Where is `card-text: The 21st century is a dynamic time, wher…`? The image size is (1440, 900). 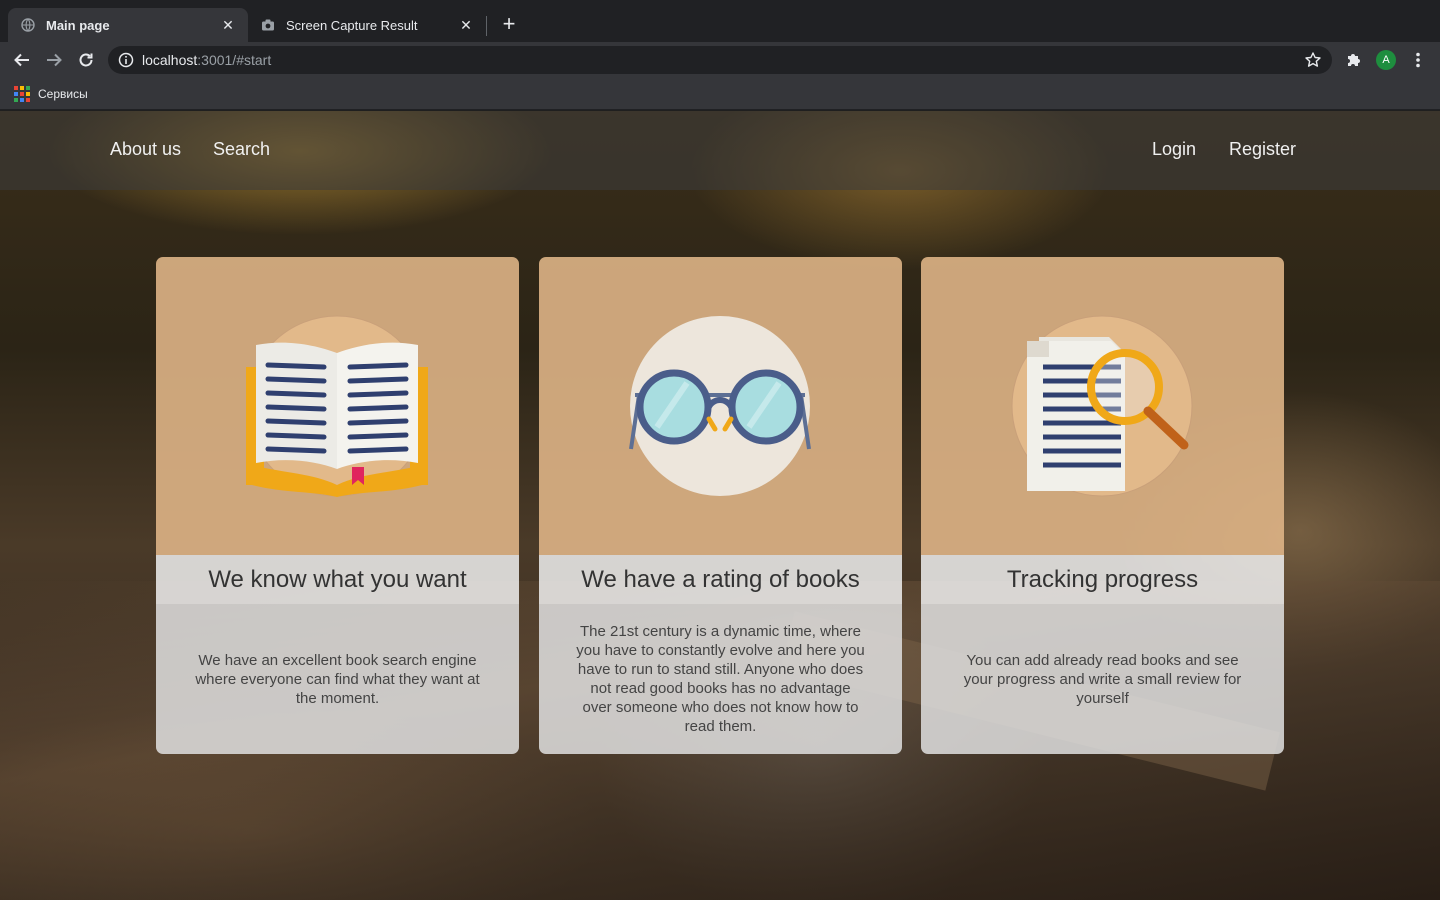
card-text: The 21st century is a dynamic time, wher… is located at coordinates (720, 679).